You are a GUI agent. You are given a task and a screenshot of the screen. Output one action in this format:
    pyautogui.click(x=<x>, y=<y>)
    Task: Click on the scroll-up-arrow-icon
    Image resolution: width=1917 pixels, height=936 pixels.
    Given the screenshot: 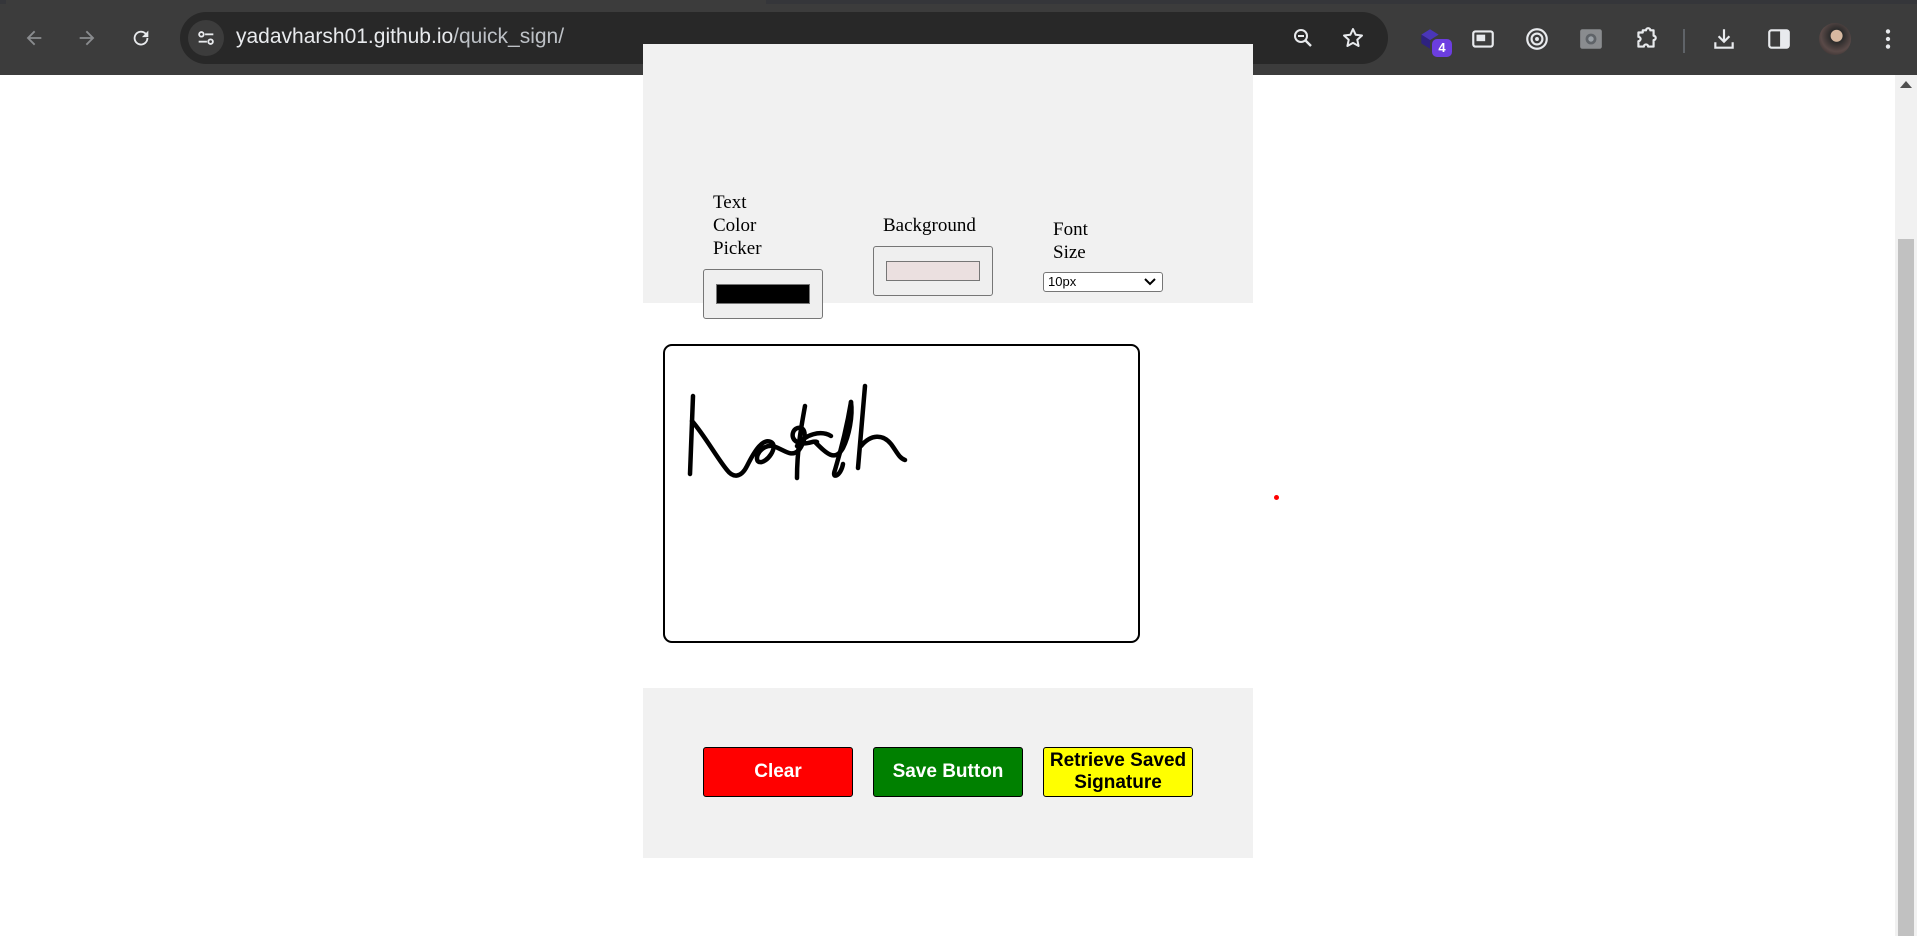 What is the action you would take?
    pyautogui.click(x=1906, y=84)
    